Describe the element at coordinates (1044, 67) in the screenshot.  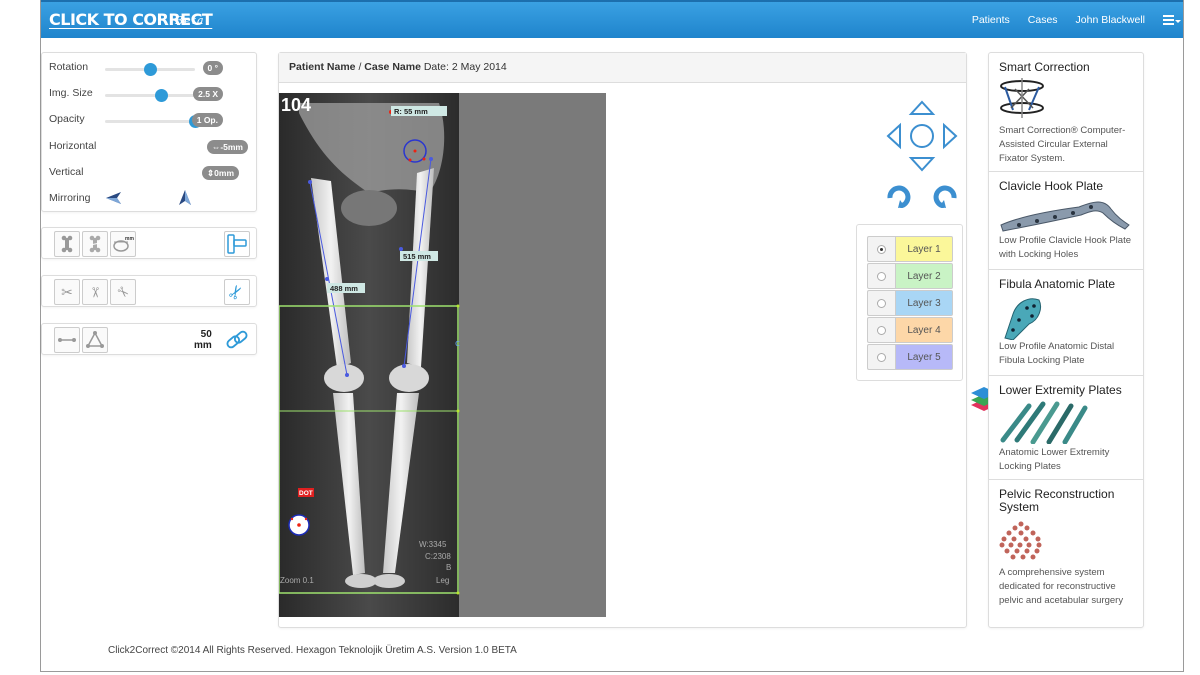
I see `product-title: Smart Correction` at that location.